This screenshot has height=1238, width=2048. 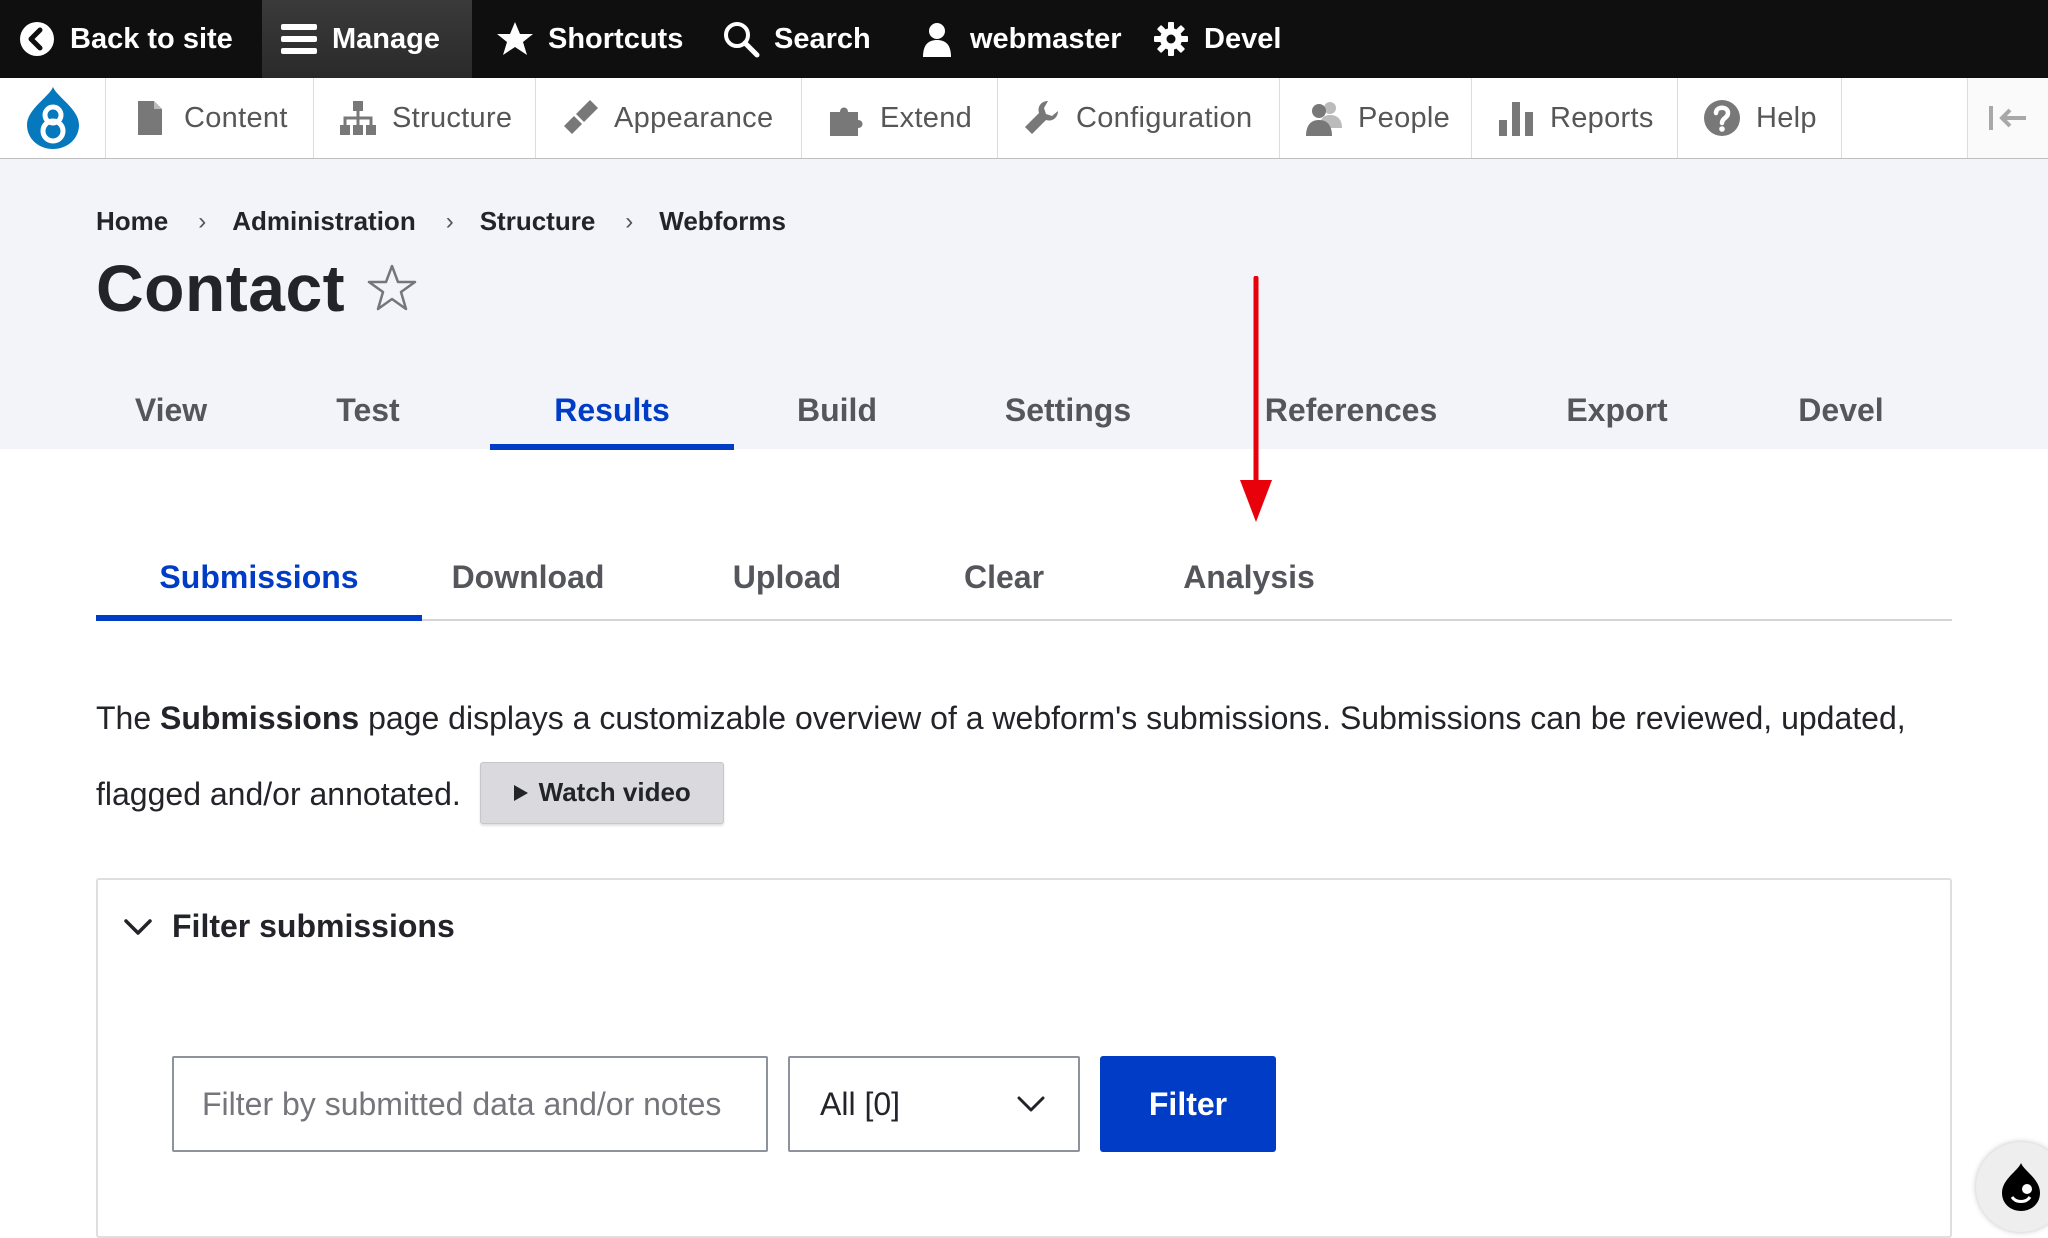 I want to click on bar-chart-icon, so click(x=1516, y=119).